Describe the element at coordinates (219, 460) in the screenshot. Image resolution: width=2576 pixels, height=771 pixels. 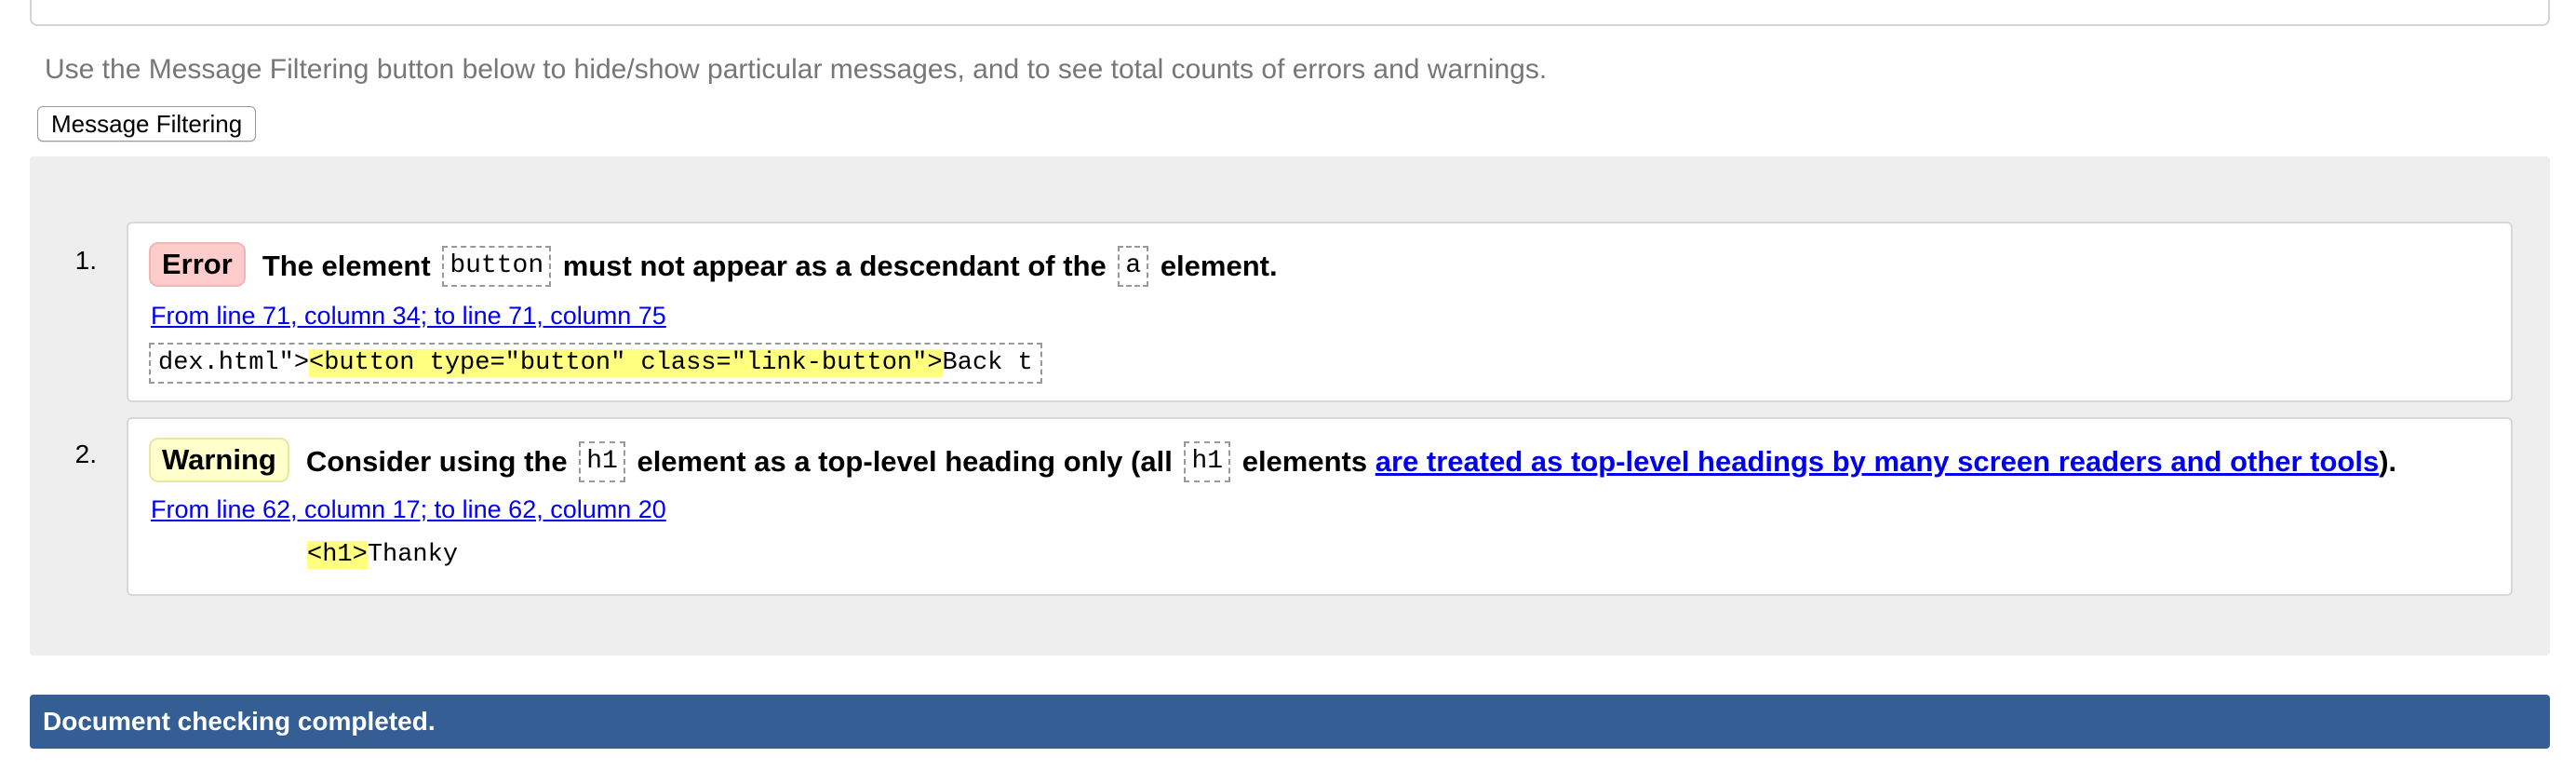
I see `warning-badge: Warning` at that location.